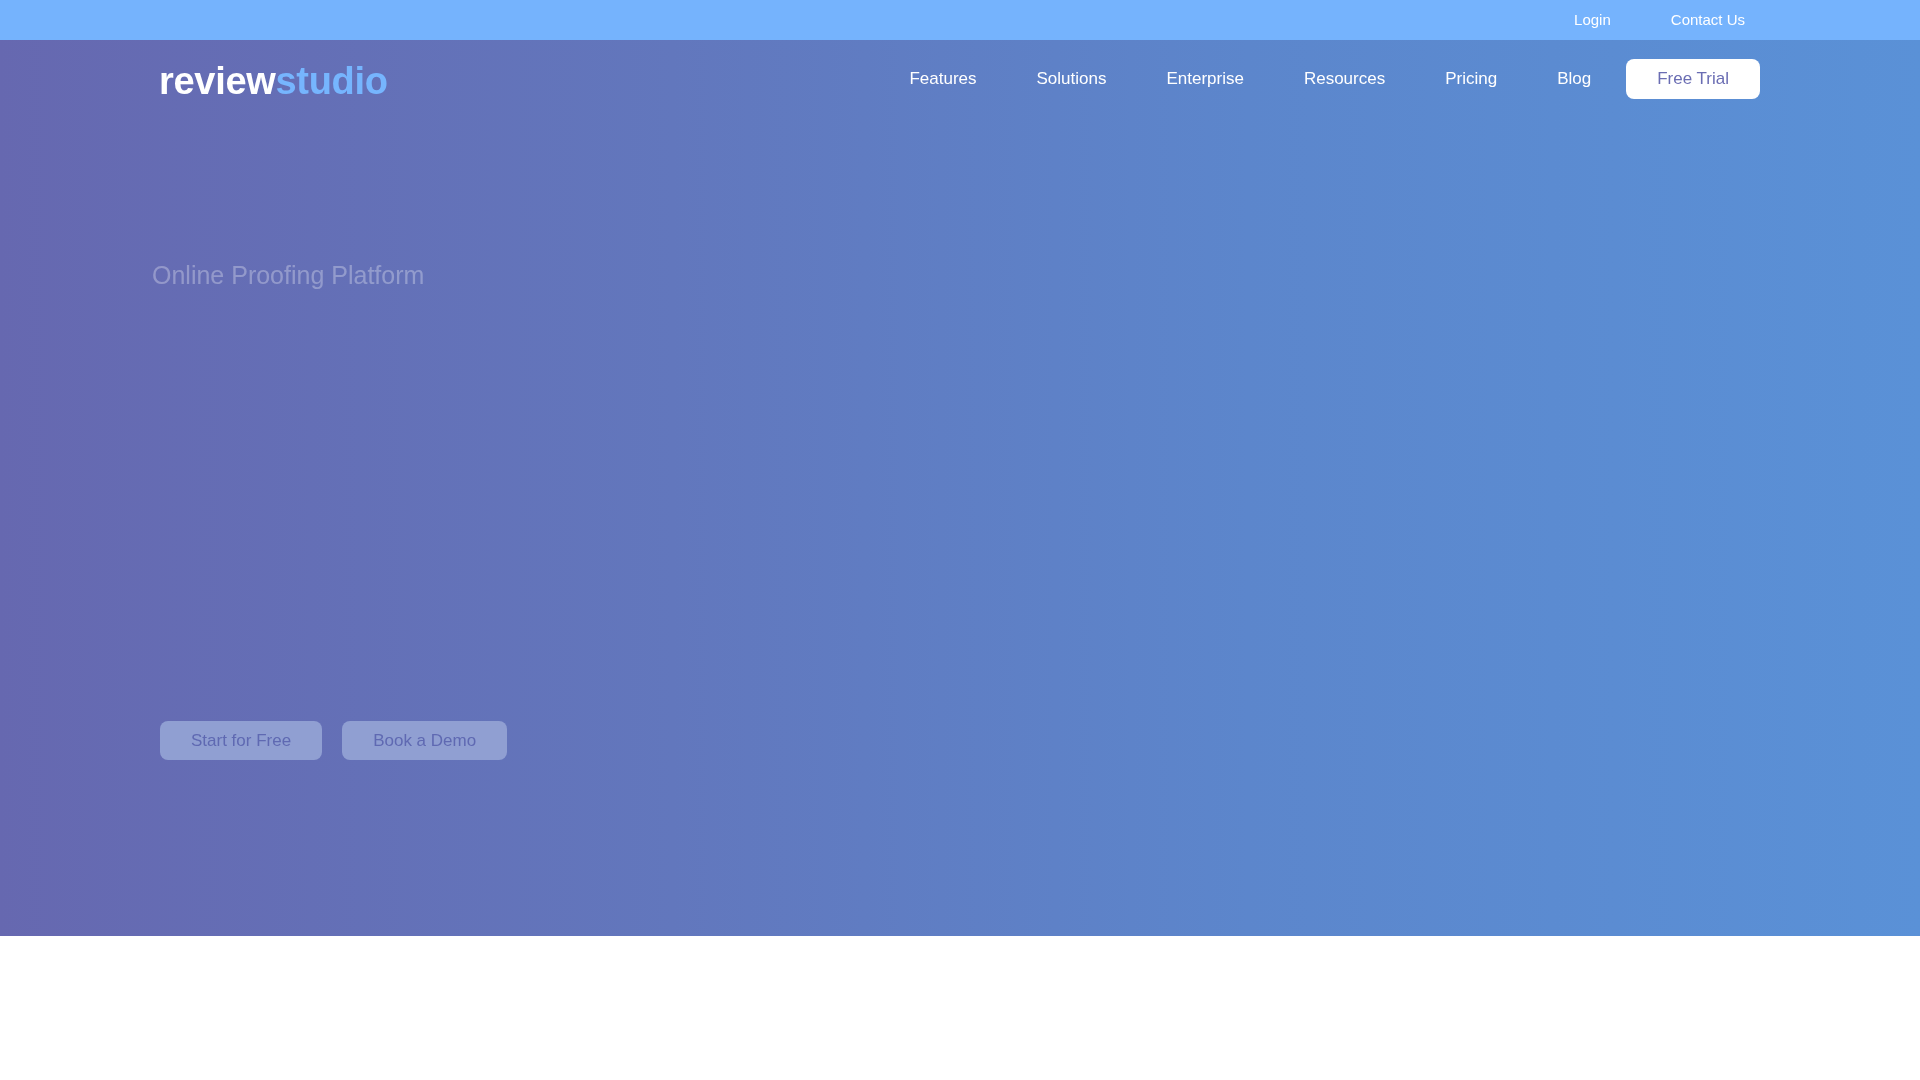 Image resolution: width=1920 pixels, height=1080 pixels. I want to click on free-trial-button: Free Trial, so click(1693, 79).